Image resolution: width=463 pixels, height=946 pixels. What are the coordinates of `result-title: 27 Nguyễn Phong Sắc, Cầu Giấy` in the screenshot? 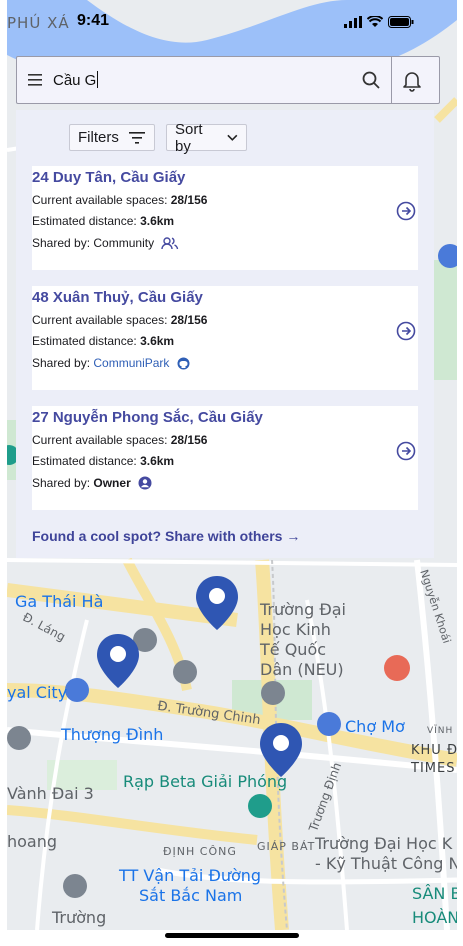 It's located at (147, 417).